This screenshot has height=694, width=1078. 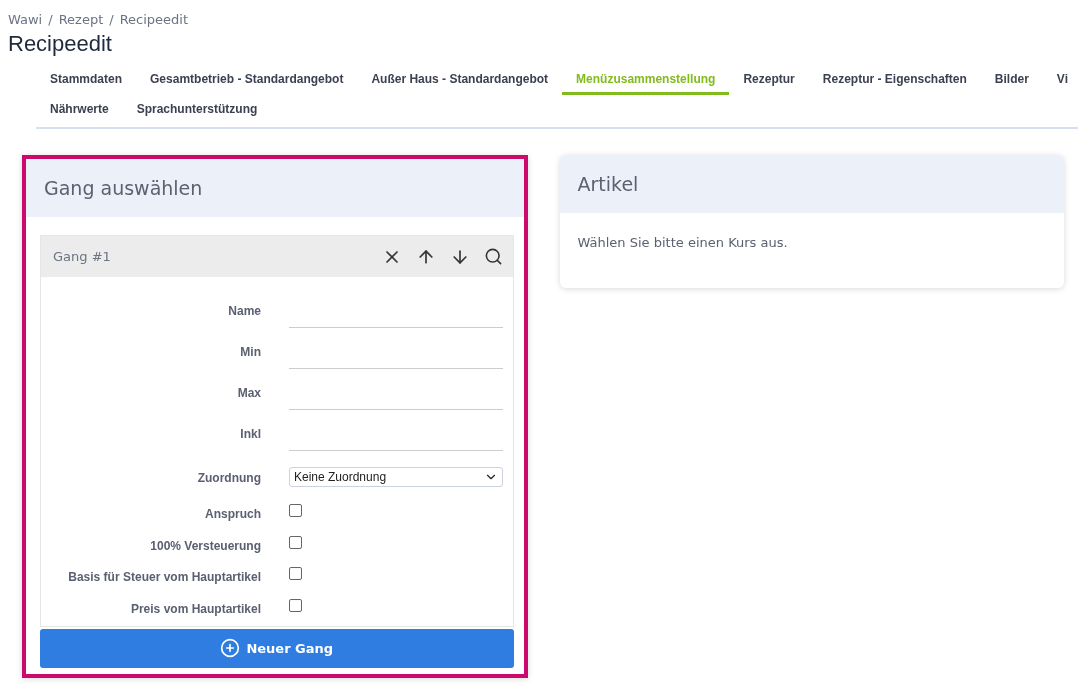 What do you see at coordinates (894, 80) in the screenshot?
I see `tab: Rezeptur - Eigenschaften` at bounding box center [894, 80].